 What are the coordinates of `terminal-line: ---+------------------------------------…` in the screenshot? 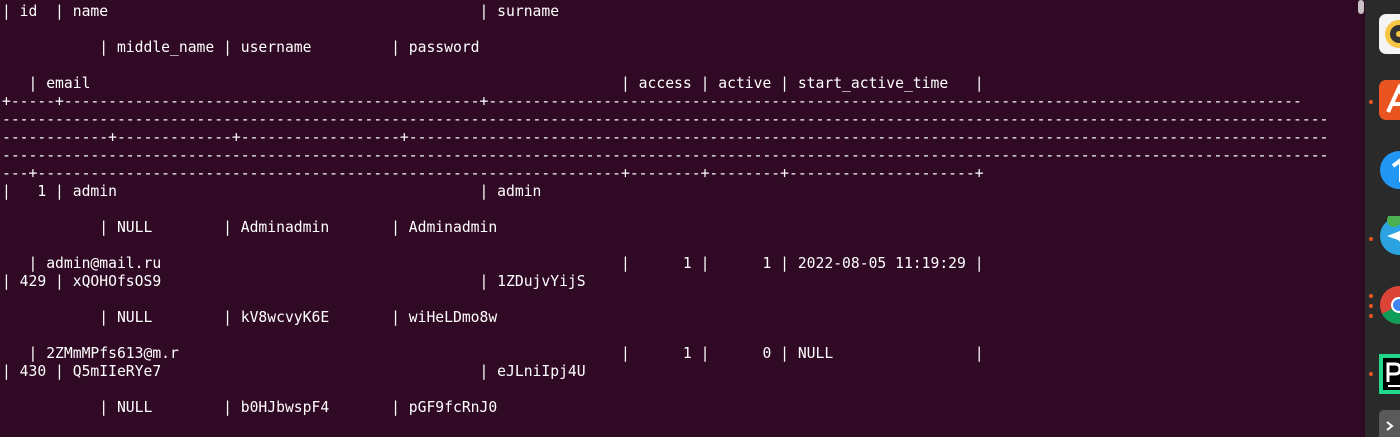 It's located at (493, 173).